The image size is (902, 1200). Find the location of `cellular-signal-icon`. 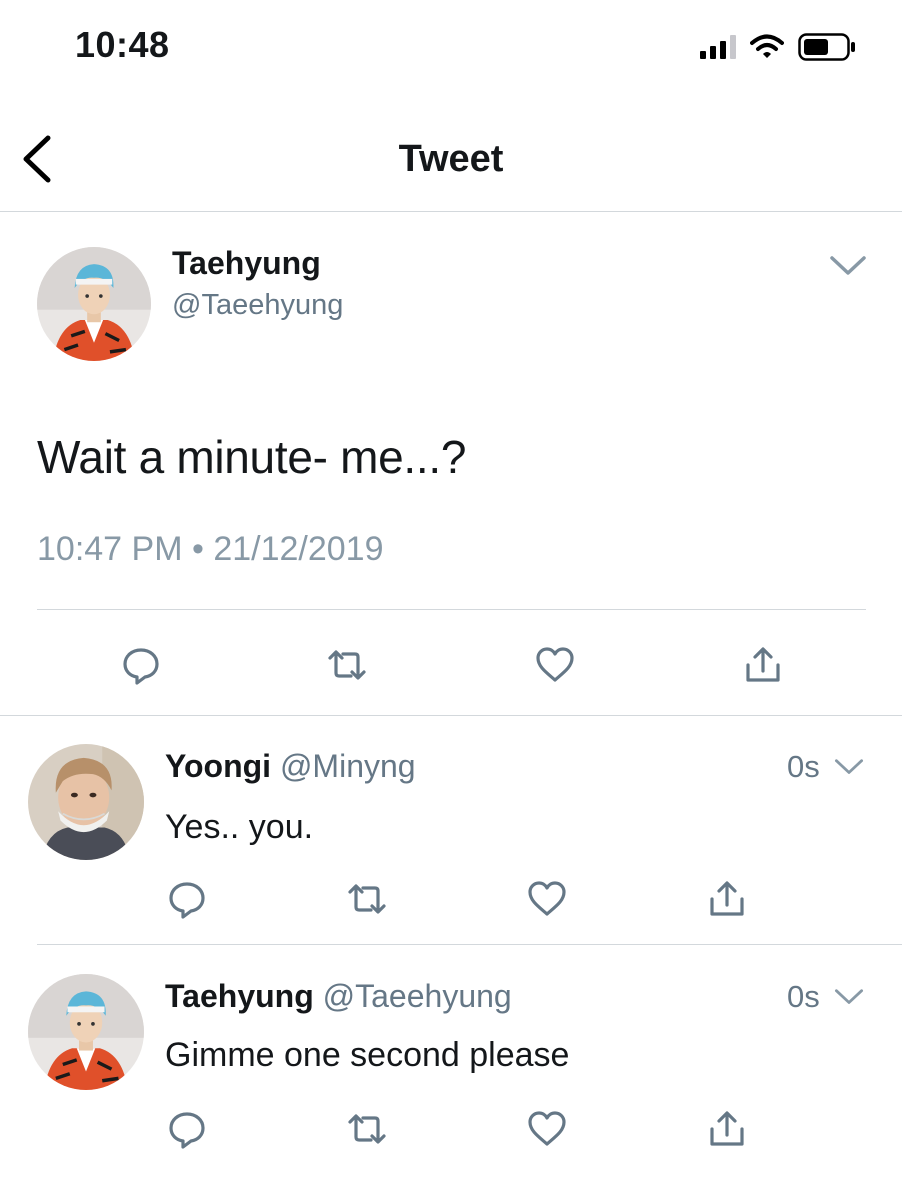

cellular-signal-icon is located at coordinates (718, 47).